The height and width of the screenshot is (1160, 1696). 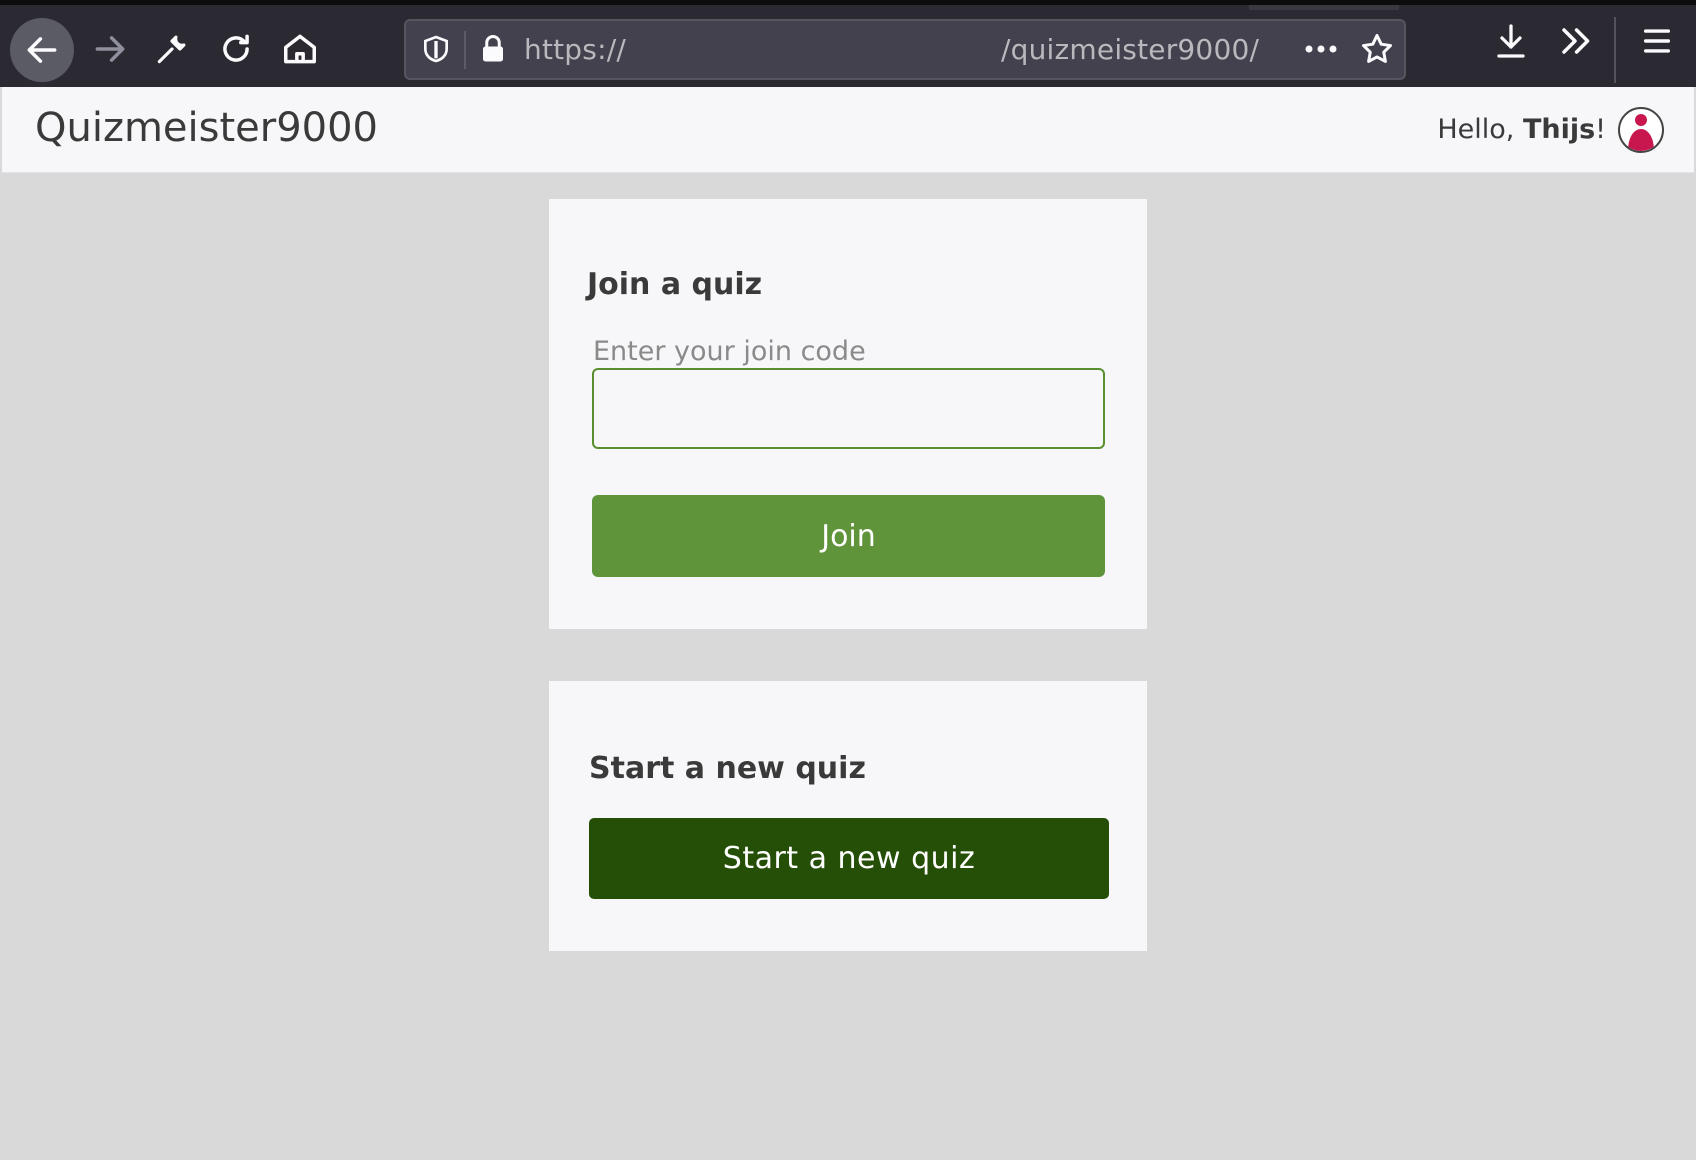 I want to click on user-name: Thijs, so click(x=1559, y=129).